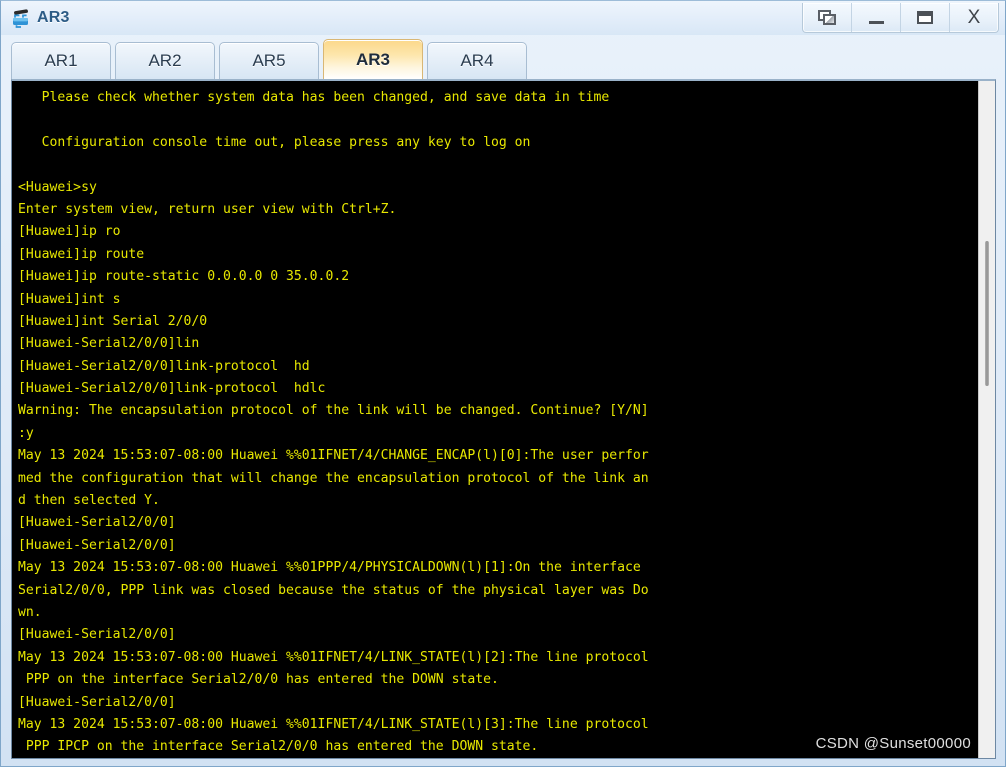  I want to click on tab-ar5: AR5, so click(269, 60).